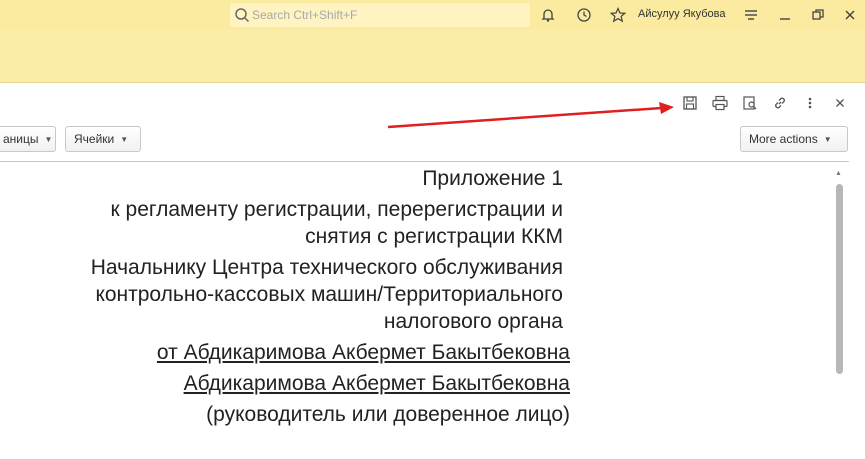 The image size is (865, 459). I want to click on scroll-up-icon: ▲, so click(838, 173).